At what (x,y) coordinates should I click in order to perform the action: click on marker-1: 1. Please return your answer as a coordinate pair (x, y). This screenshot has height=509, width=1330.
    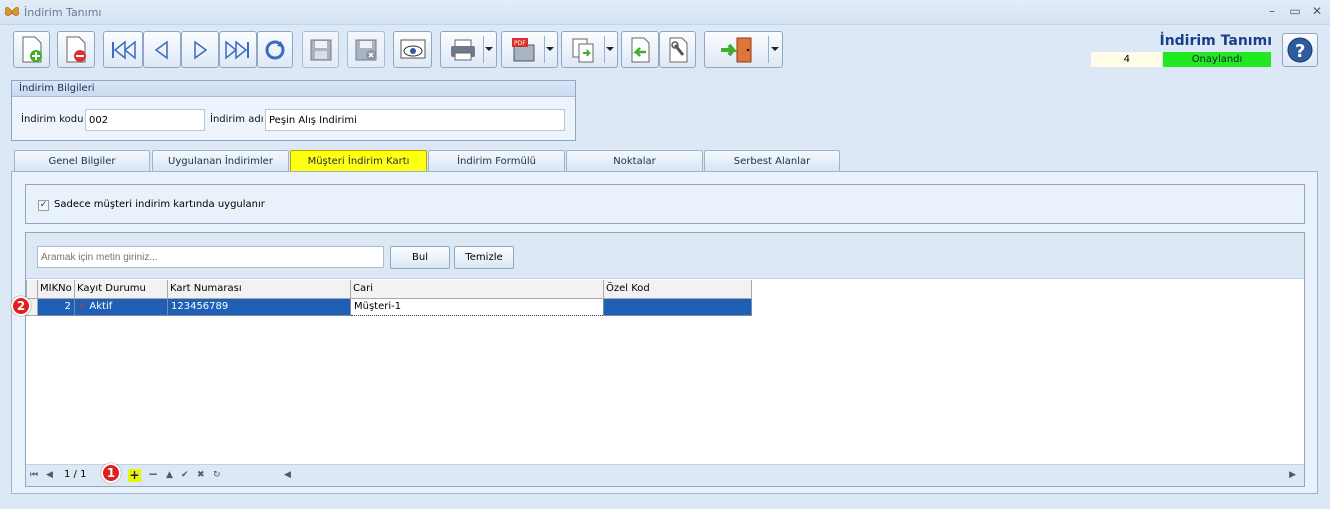
    Looking at the image, I should click on (111, 473).